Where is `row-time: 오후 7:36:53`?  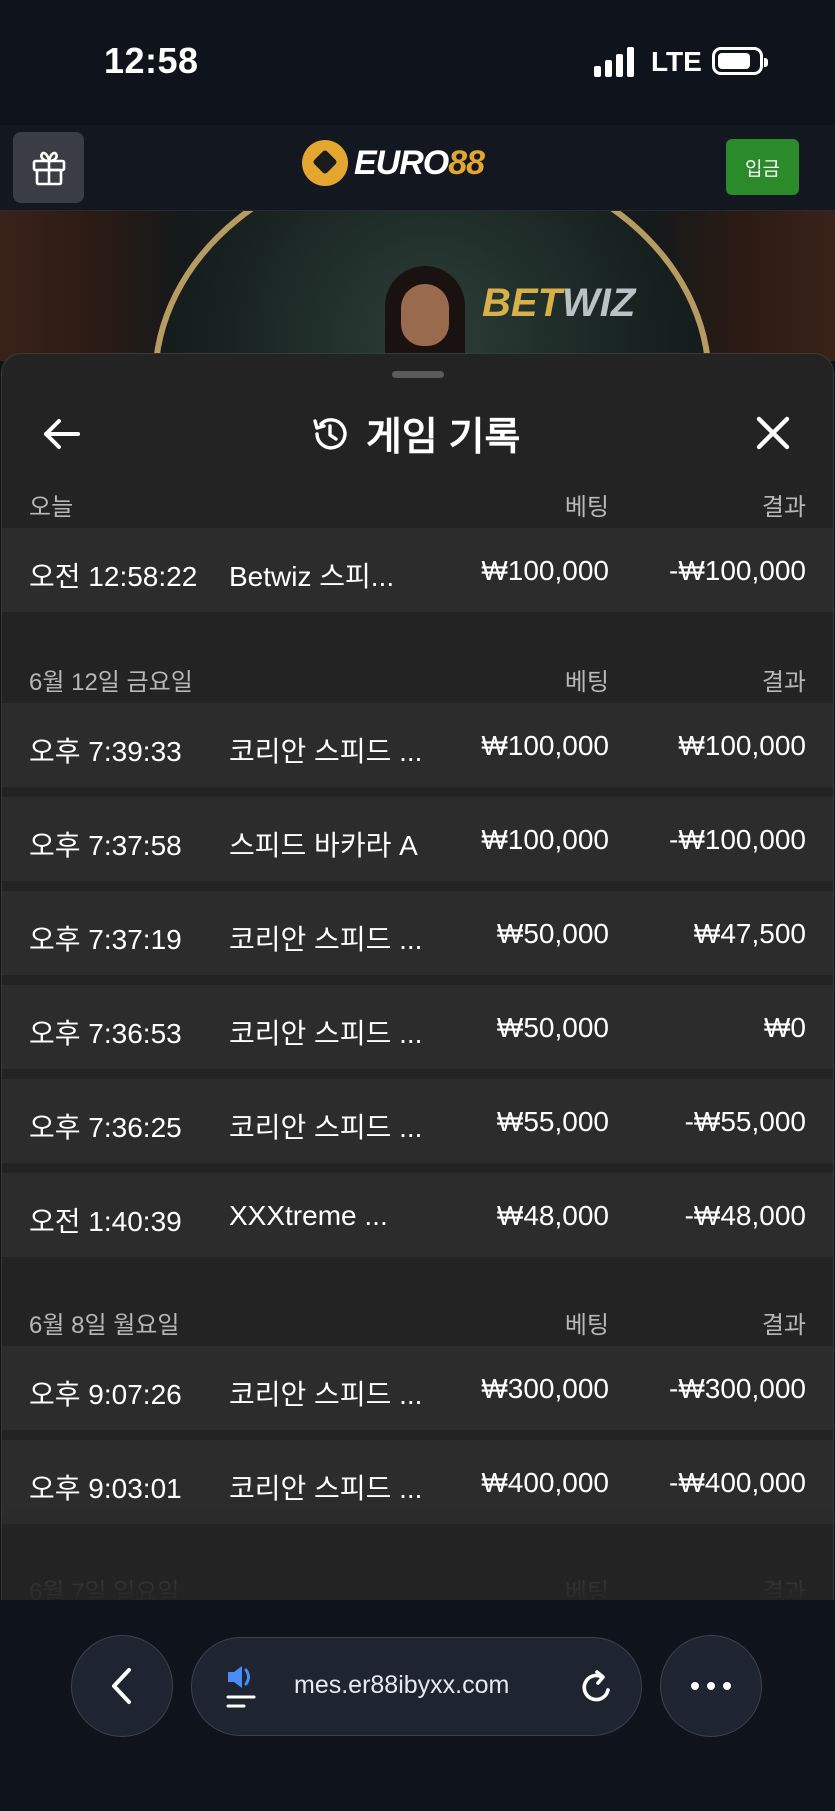 row-time: 오후 7:36:53 is located at coordinates (105, 1033).